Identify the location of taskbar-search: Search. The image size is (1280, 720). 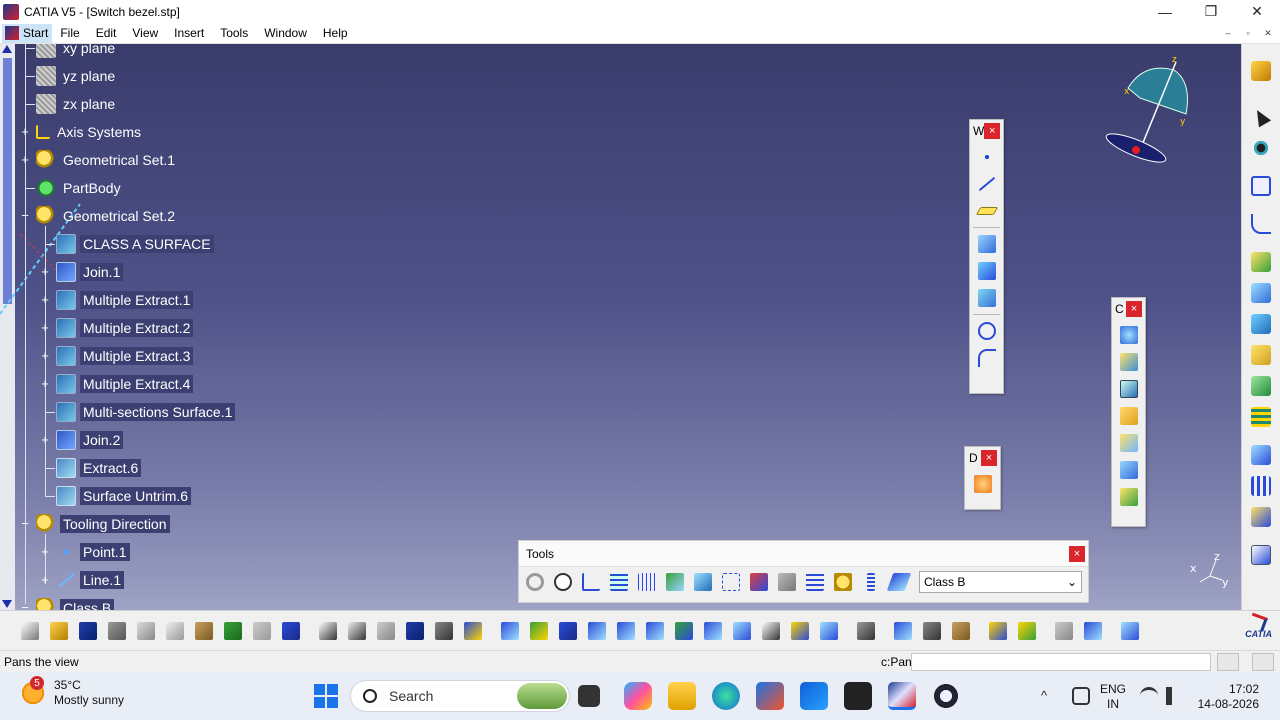
(460, 696).